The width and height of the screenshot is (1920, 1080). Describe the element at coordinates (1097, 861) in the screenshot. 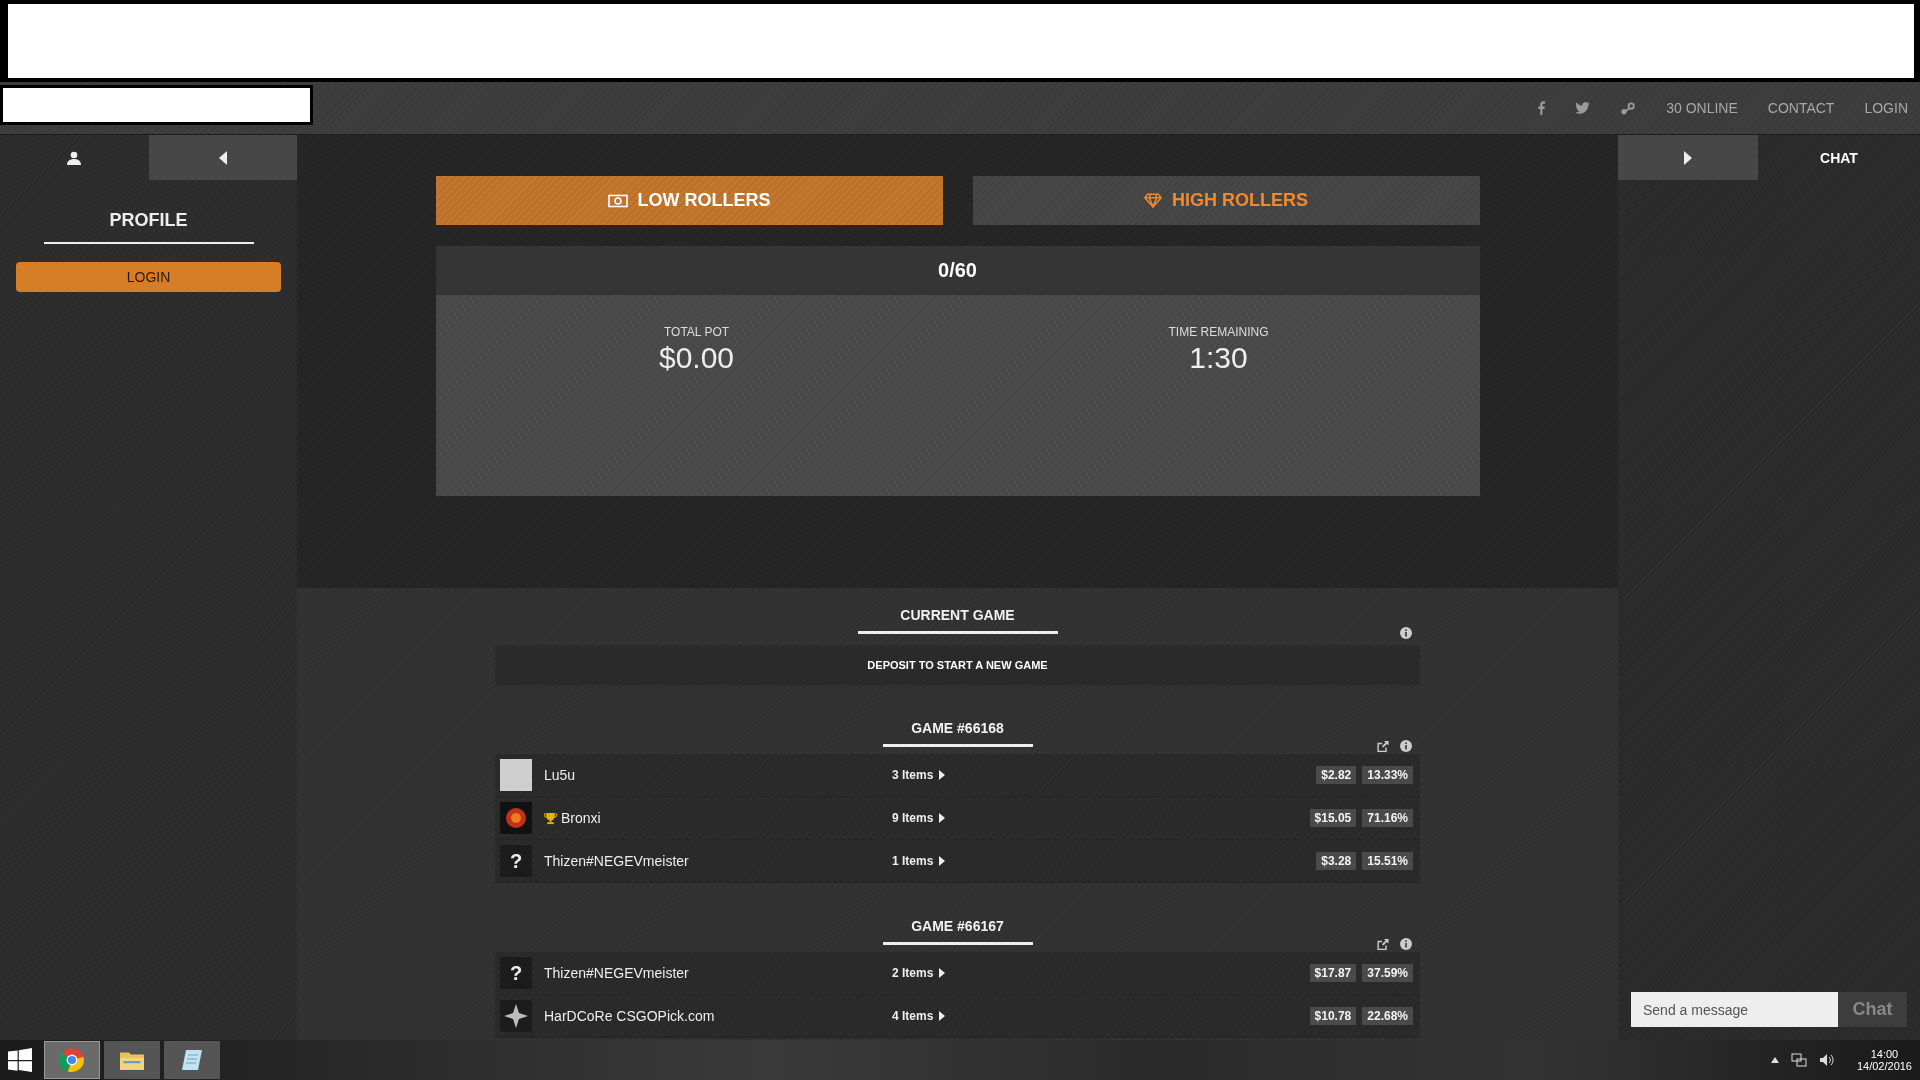

I see `items-toggle: 1 Items` at that location.